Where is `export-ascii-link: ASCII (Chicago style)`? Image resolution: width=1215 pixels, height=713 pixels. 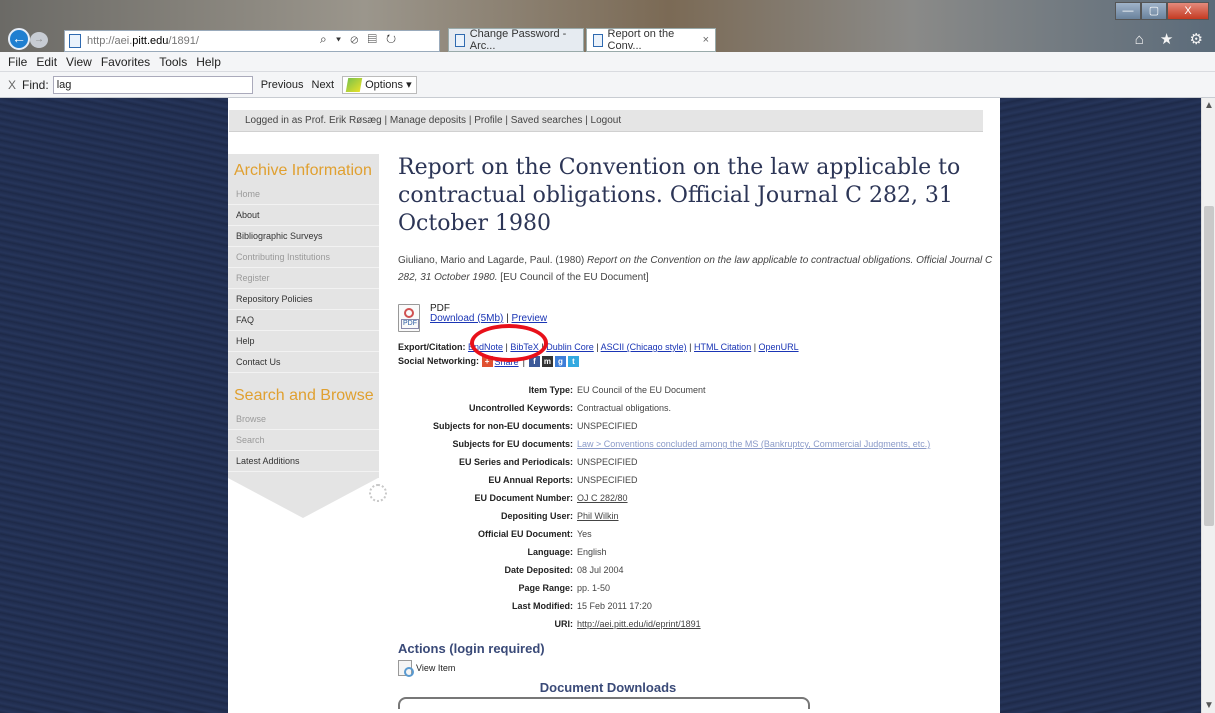 export-ascii-link: ASCII (Chicago style) is located at coordinates (644, 347).